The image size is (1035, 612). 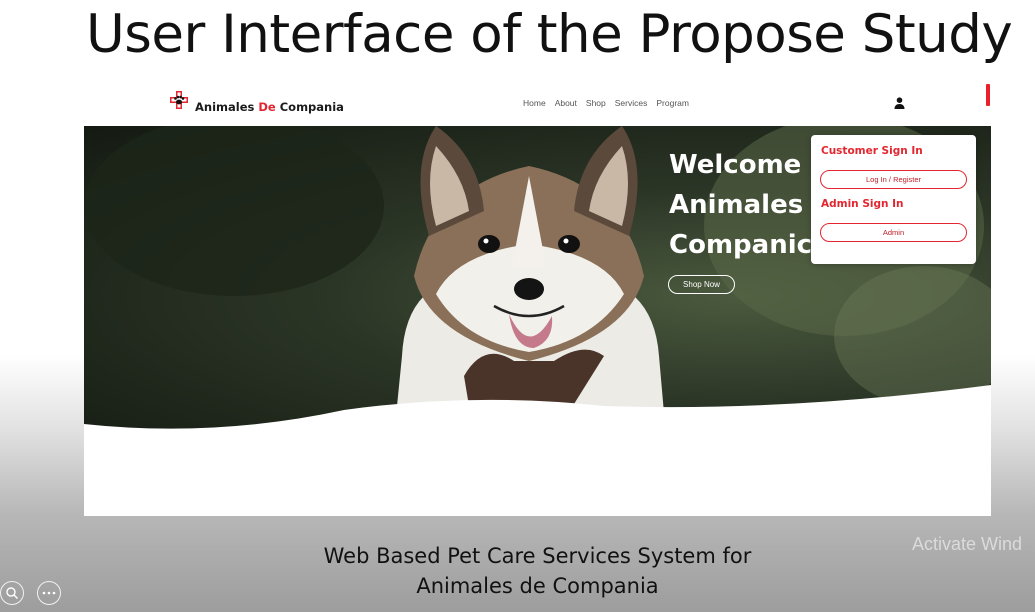 I want to click on hero-heading-line3: Companic, so click(x=741, y=245).